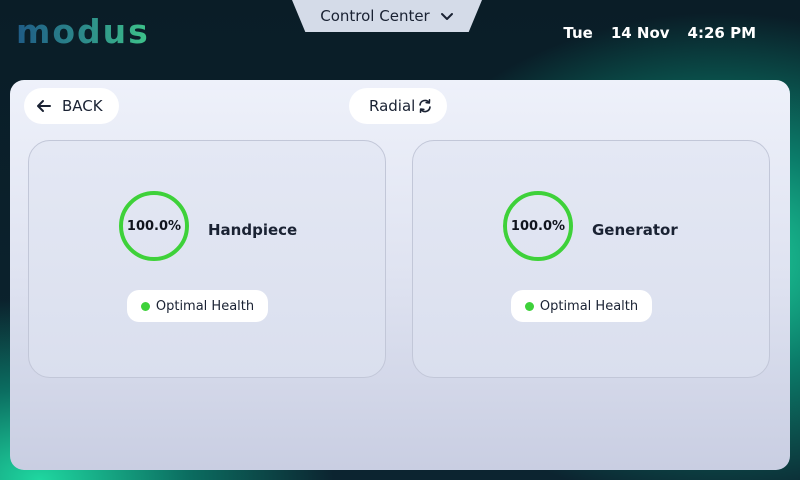 The width and height of the screenshot is (800, 480). Describe the element at coordinates (446, 16) in the screenshot. I see `chevron-down-icon` at that location.